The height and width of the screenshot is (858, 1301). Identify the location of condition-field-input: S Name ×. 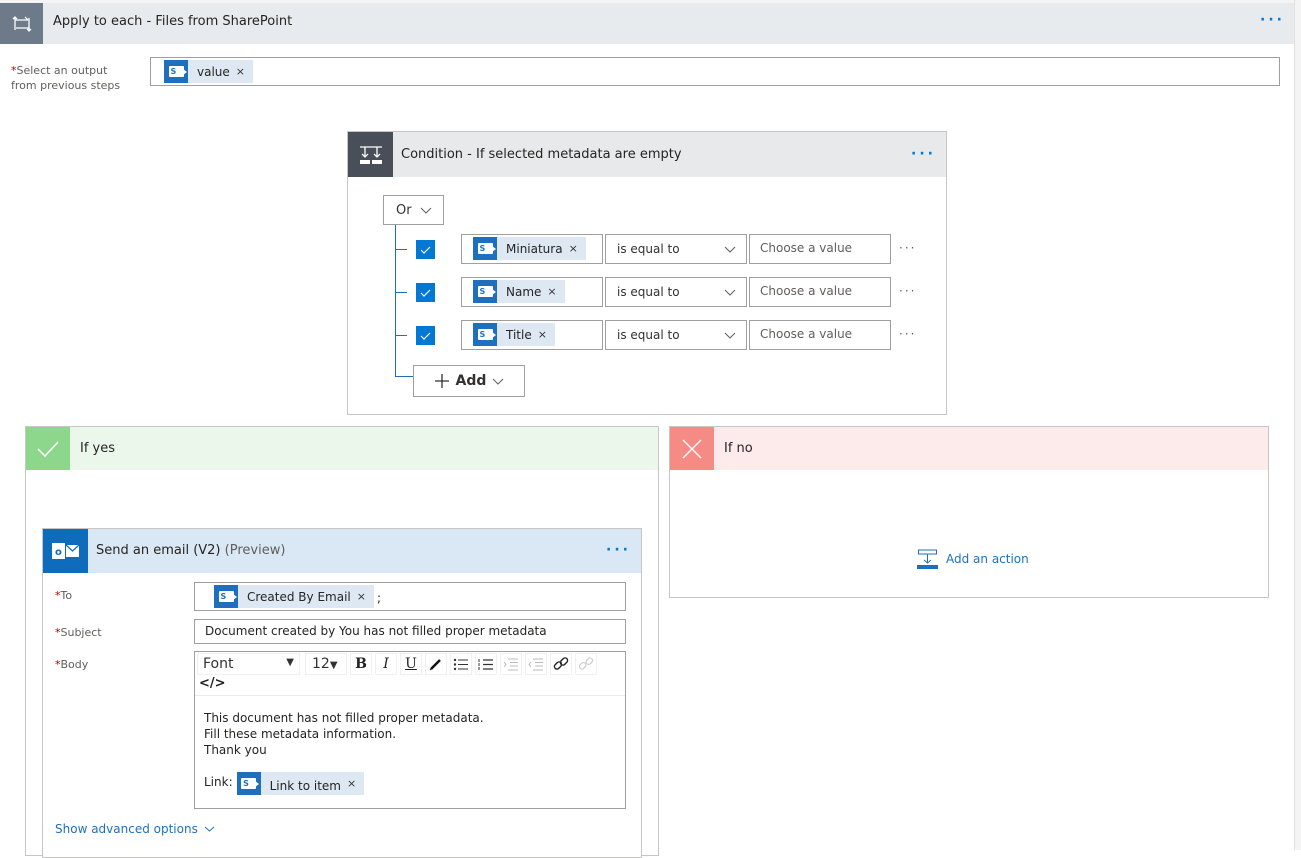
(532, 292).